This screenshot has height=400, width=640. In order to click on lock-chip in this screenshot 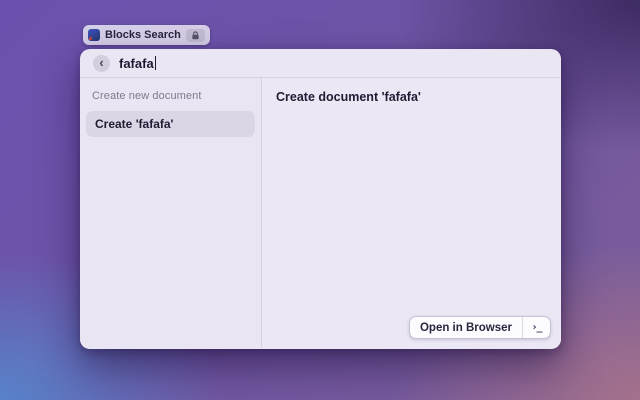, I will do `click(195, 35)`.